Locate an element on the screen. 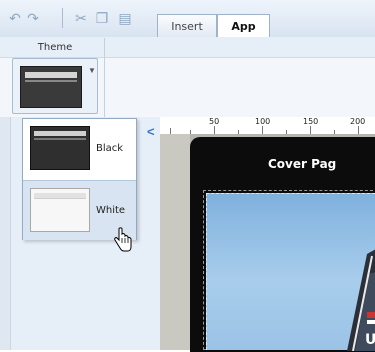 The image size is (375, 352). tab-insert: Insert is located at coordinates (187, 25).